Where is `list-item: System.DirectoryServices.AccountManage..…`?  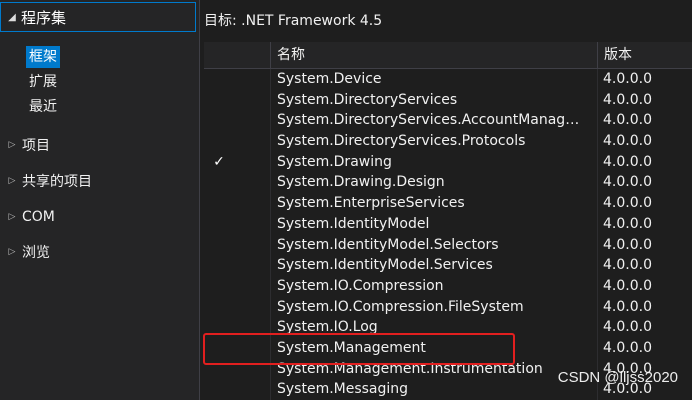
list-item: System.DirectoryServices.AccountManage..… is located at coordinates (448, 120).